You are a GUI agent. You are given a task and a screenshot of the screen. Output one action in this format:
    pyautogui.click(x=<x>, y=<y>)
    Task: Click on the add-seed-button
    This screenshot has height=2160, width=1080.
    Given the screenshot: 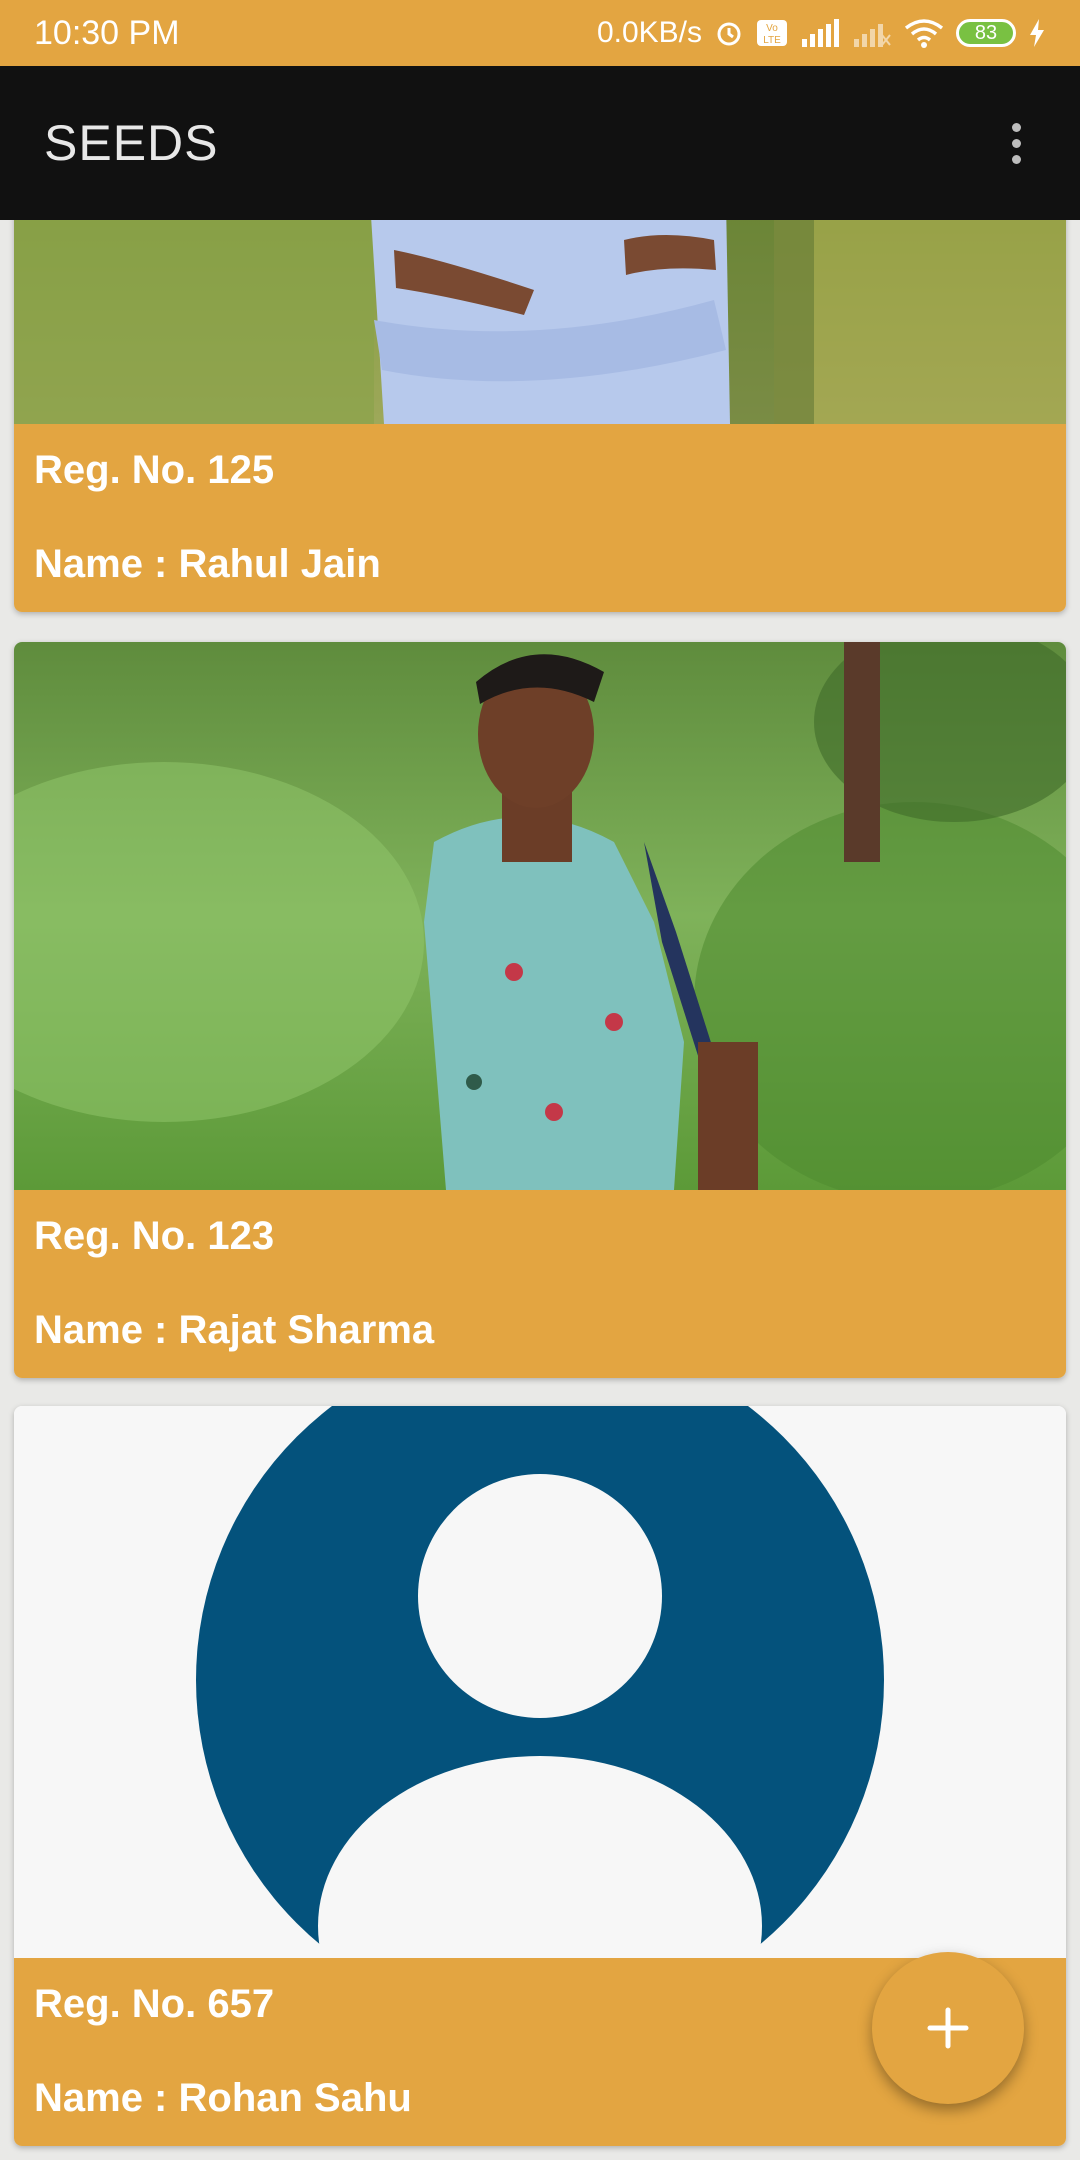 What is the action you would take?
    pyautogui.click(x=948, y=2028)
    